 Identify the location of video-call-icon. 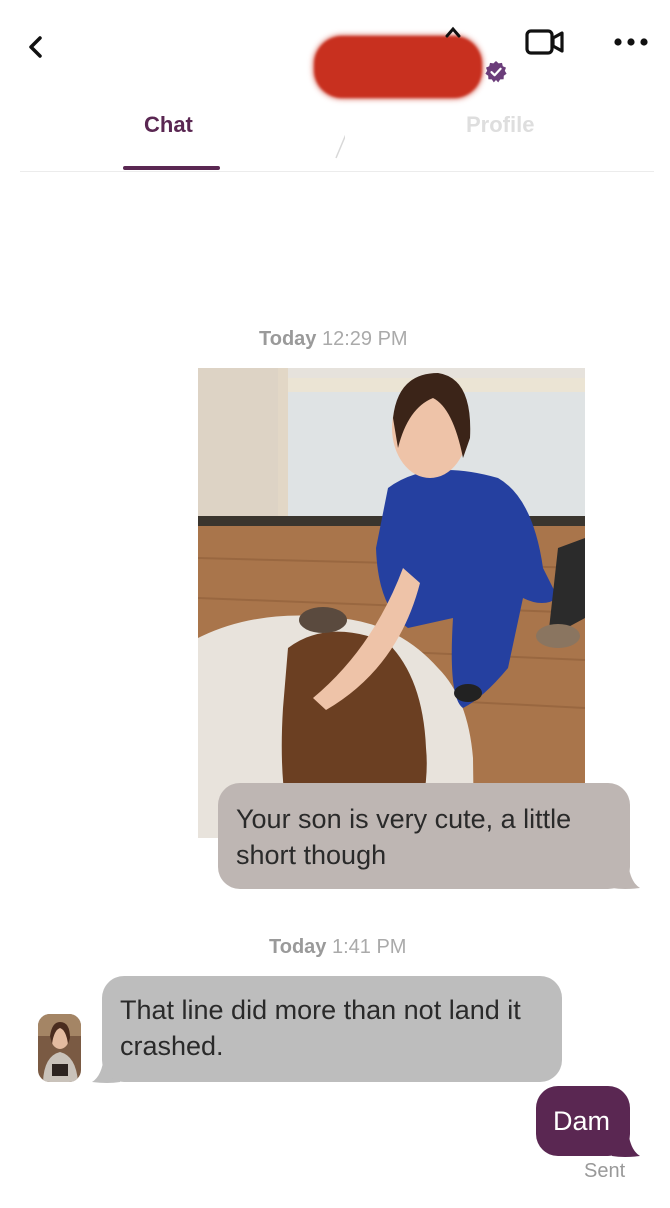
(545, 42).